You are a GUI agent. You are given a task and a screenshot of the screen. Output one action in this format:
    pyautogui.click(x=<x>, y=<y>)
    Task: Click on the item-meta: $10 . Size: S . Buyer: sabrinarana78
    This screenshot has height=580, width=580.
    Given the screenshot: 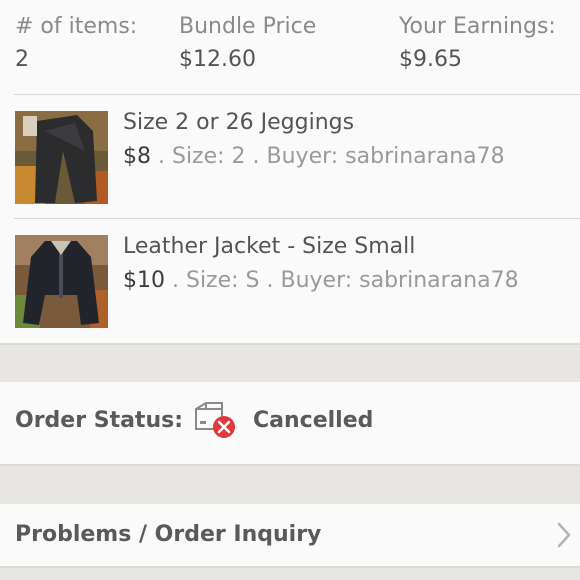 What is the action you would take?
    pyautogui.click(x=321, y=280)
    